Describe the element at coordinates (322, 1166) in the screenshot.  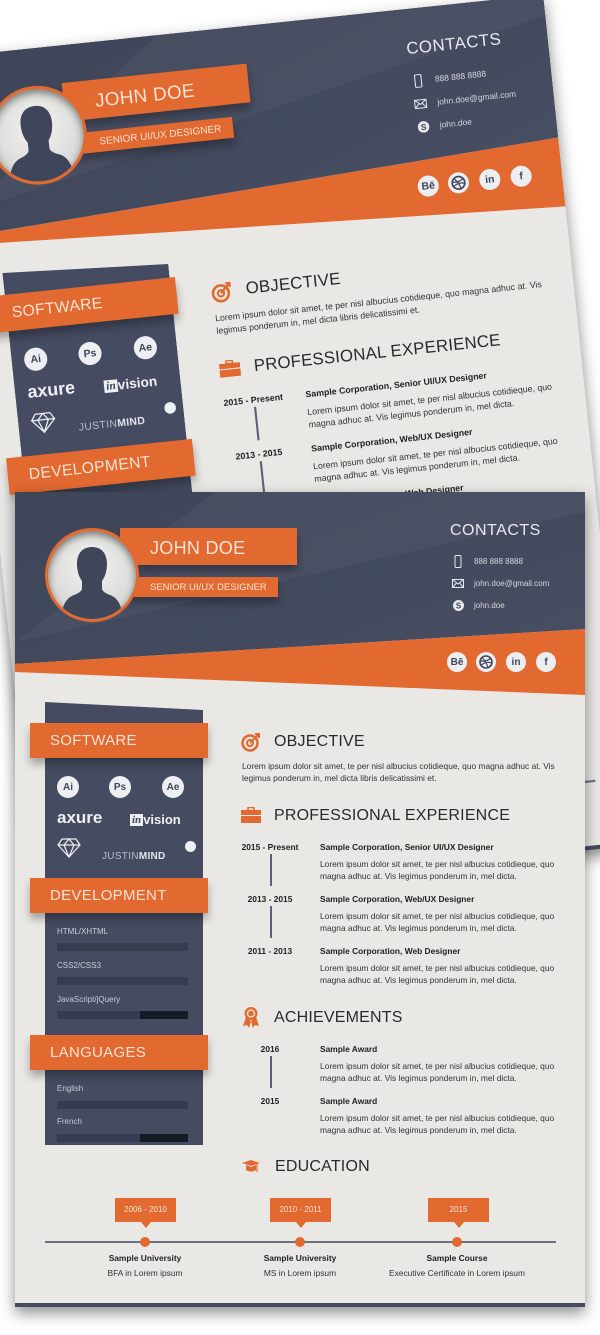
I see `education-heading: EDUCATION` at that location.